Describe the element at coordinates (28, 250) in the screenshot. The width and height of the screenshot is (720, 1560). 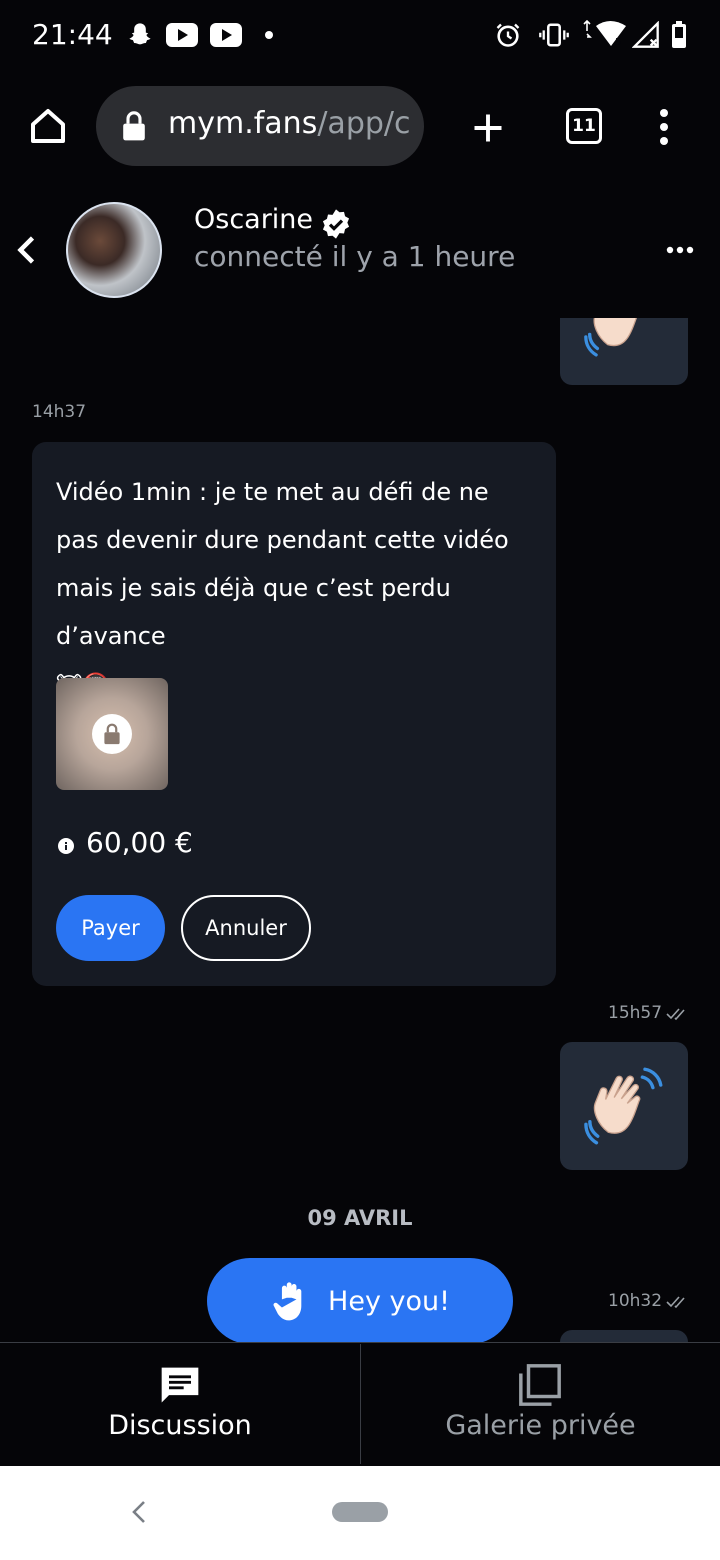
I see `back-arrow-icon` at that location.